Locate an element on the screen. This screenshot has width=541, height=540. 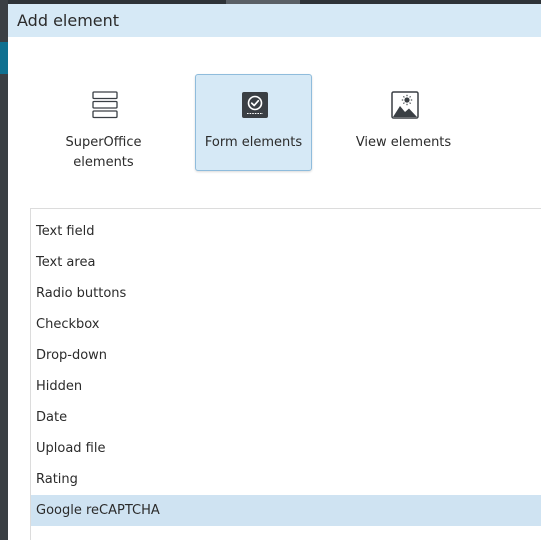
category-label: Form elements is located at coordinates (253, 143).